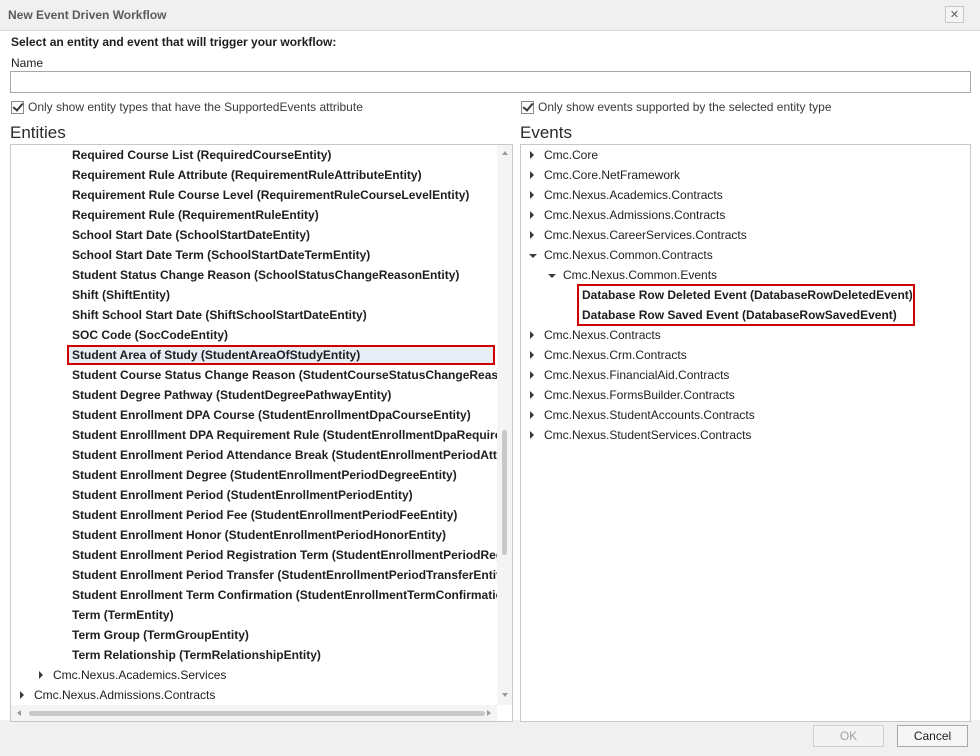  What do you see at coordinates (636, 375) in the screenshot?
I see `tree-item: Cmc.Nexus.FinancialAid.Contracts` at bounding box center [636, 375].